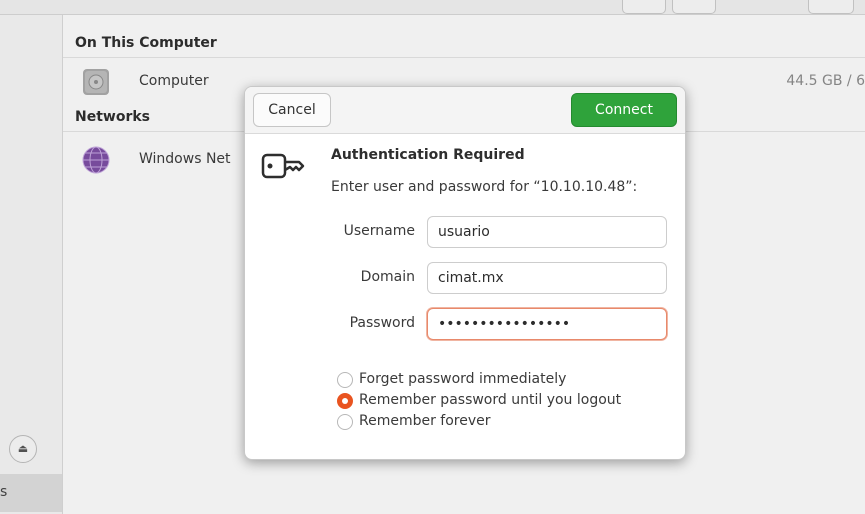  I want to click on connect-button: Connect, so click(624, 110).